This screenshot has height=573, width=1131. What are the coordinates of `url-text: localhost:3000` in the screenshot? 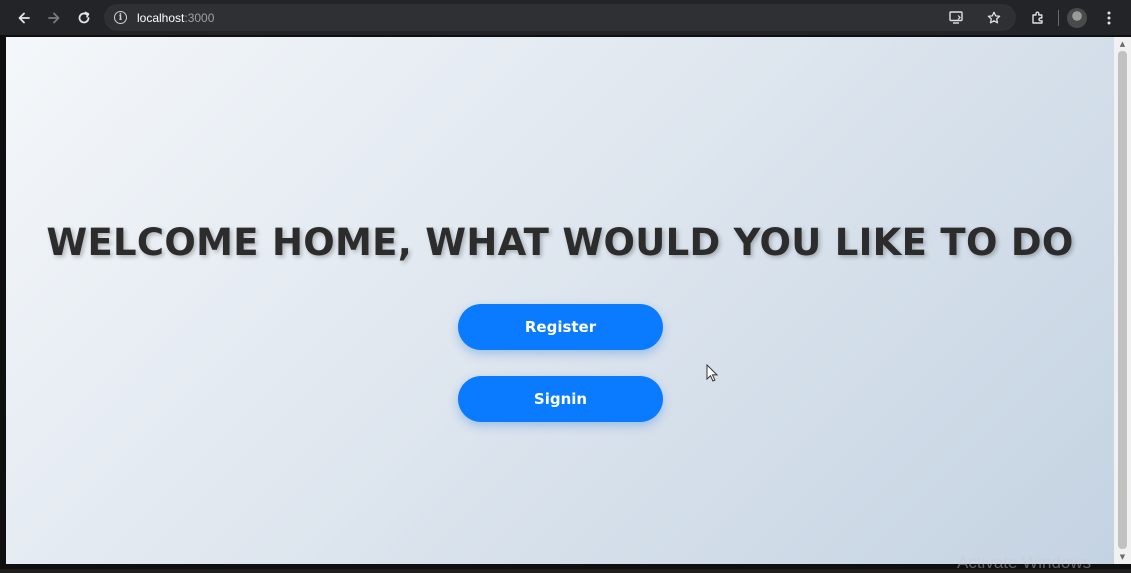 It's located at (175, 18).